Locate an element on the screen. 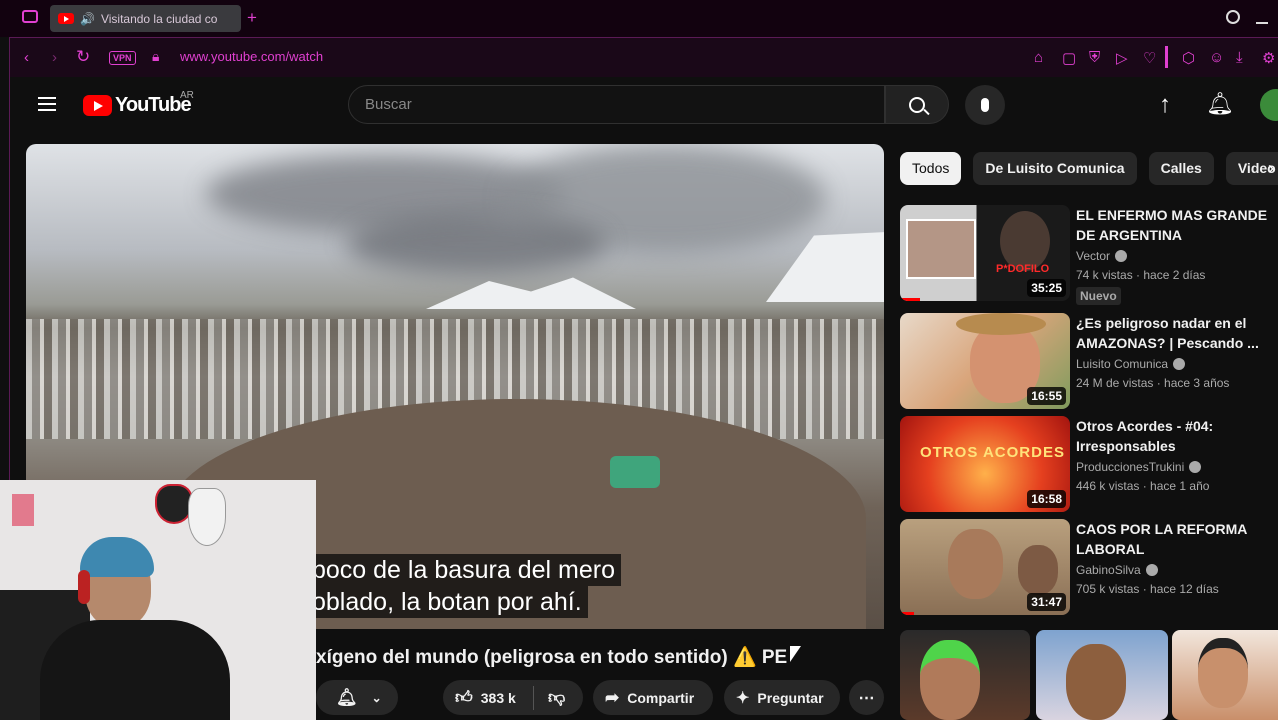  snowy-mountain is located at coordinates (825, 267).